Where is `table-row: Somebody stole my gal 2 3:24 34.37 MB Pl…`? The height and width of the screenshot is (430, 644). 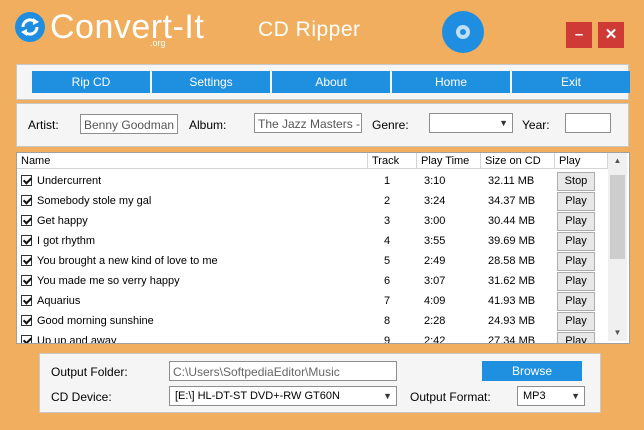
table-row: Somebody stole my gal 2 3:24 34.37 MB Pl… is located at coordinates (312, 201).